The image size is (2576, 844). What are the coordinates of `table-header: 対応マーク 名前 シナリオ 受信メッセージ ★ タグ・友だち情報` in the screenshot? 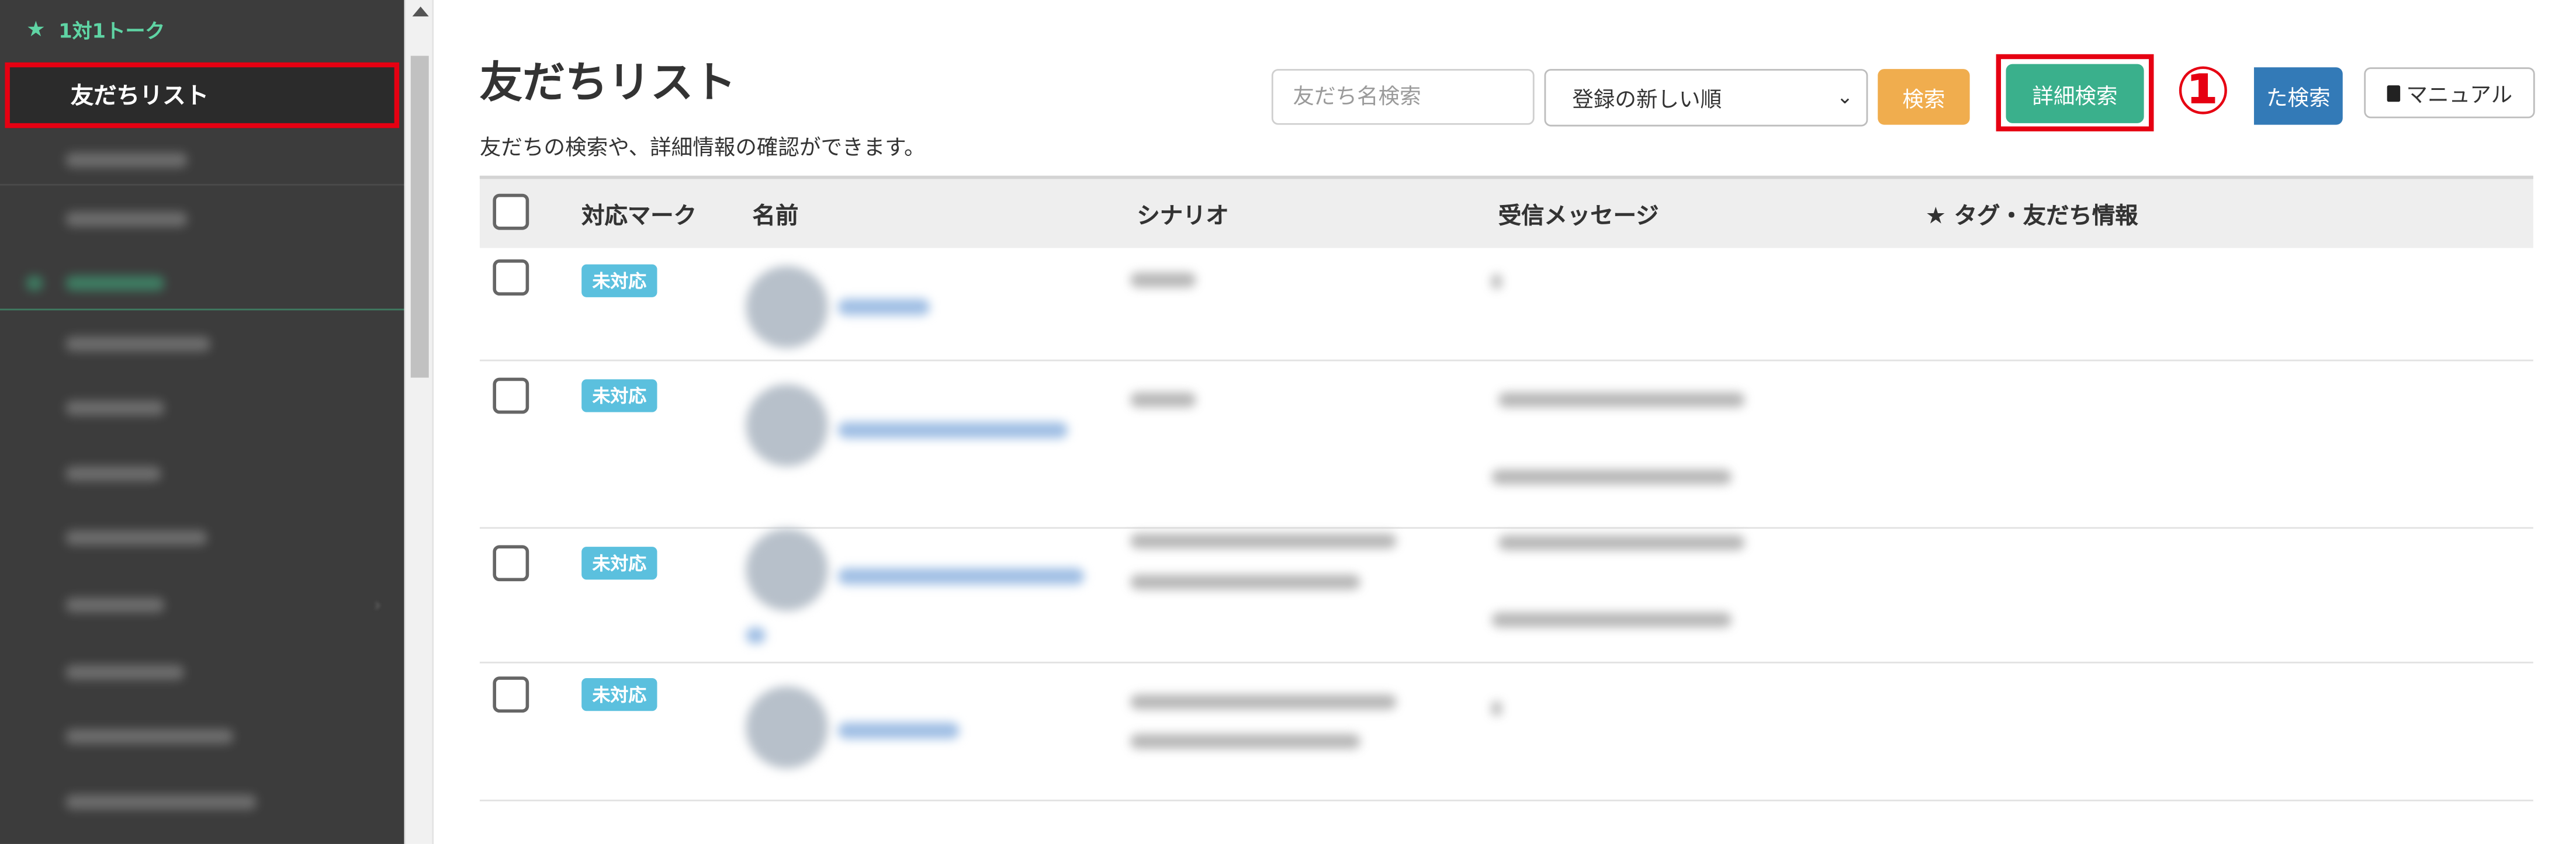 It's located at (1506, 211).